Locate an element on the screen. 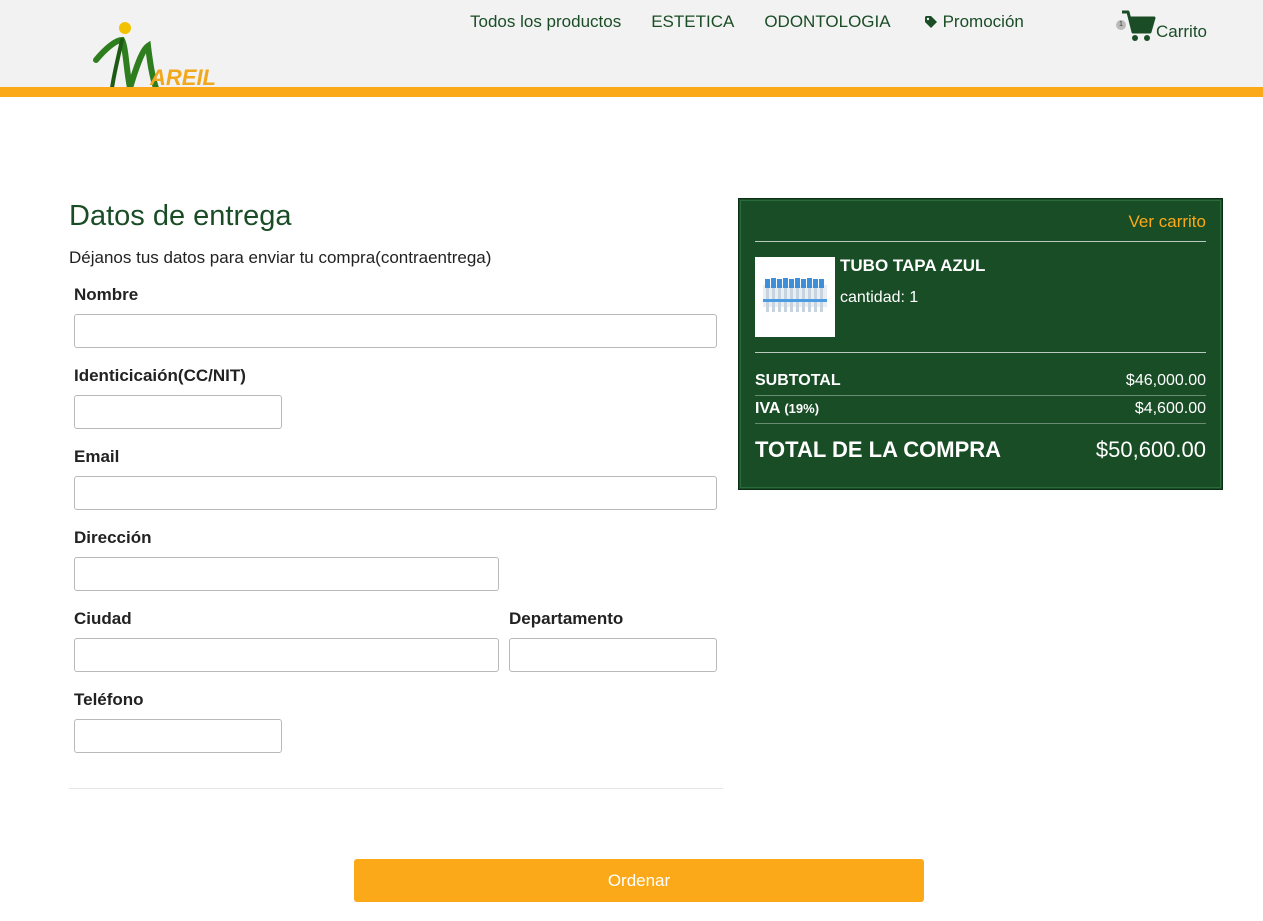 This screenshot has height=921, width=1263. total-label: TOTAL DE LA COMPRA is located at coordinates (878, 449).